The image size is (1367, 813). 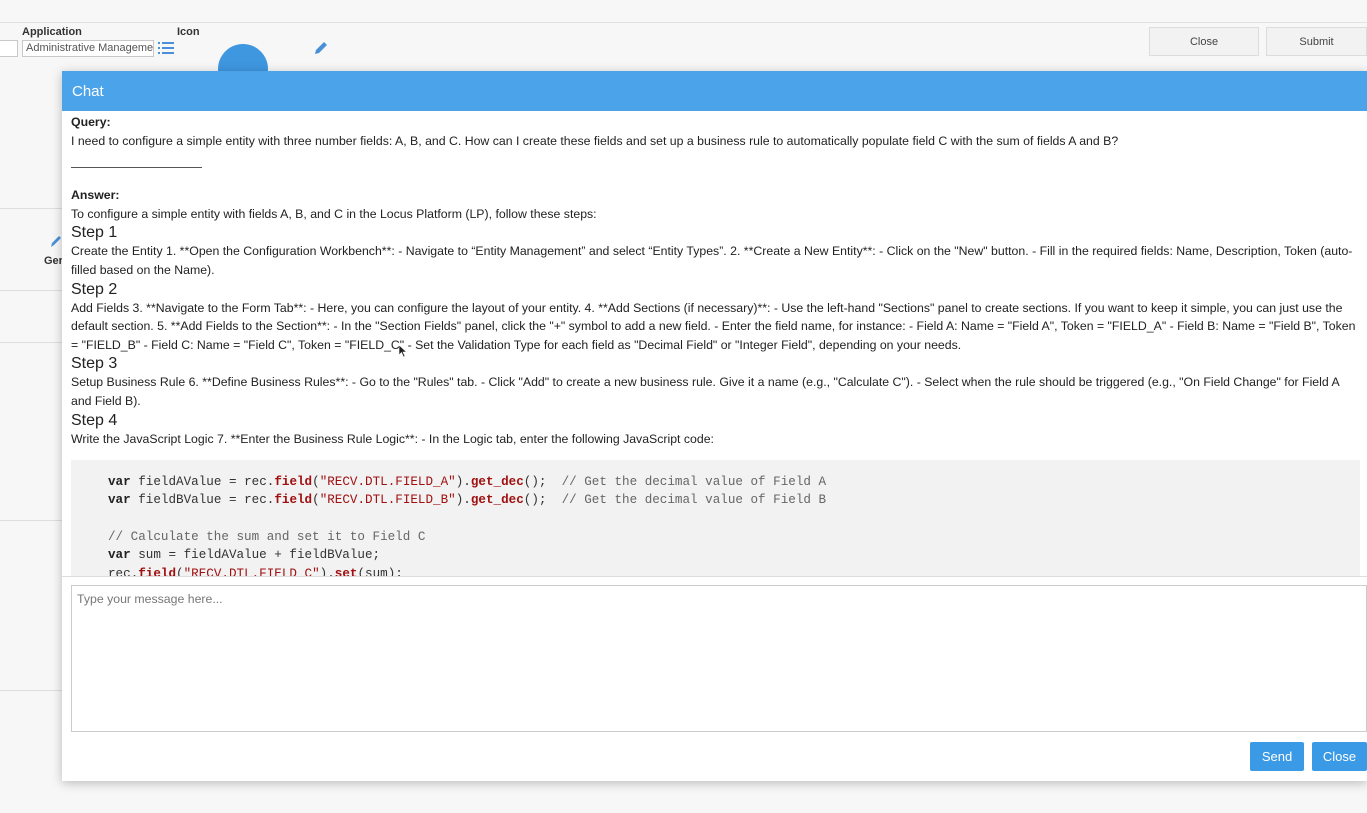 What do you see at coordinates (94, 364) in the screenshot?
I see `step-3-title: Step 3` at bounding box center [94, 364].